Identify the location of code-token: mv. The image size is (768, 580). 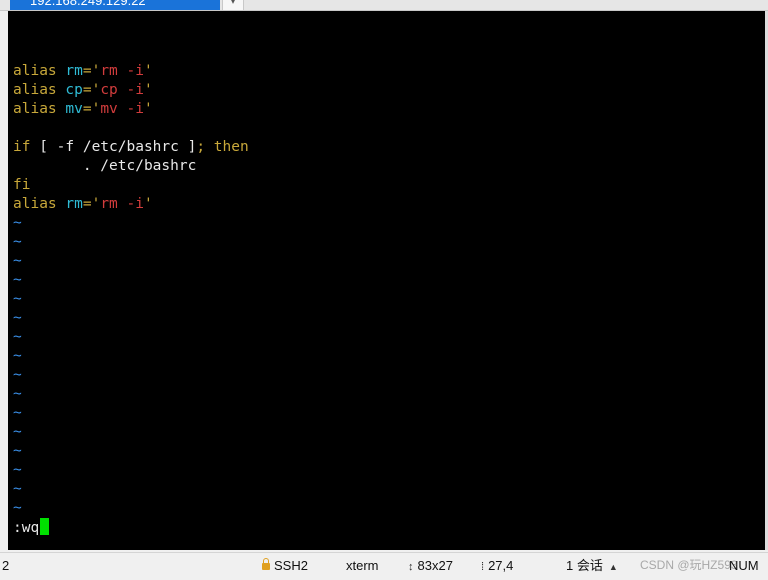
(74, 109).